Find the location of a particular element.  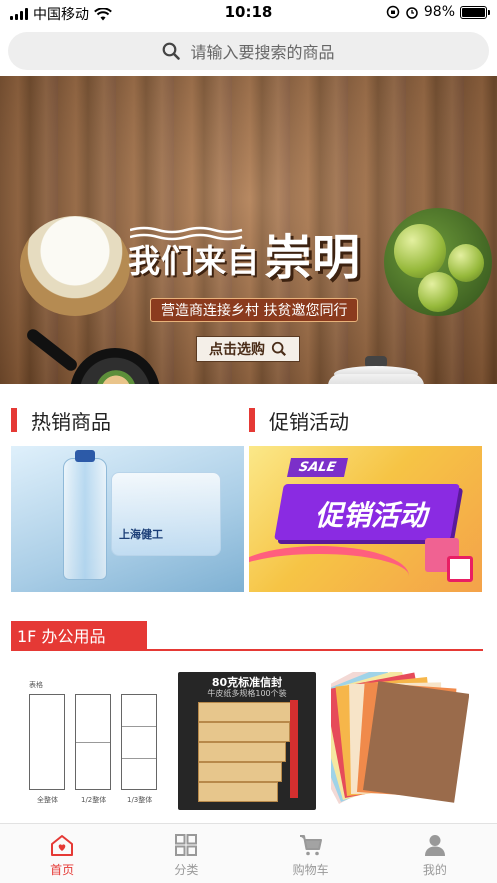

banner-subtitle: 营造商连接乡村 扶贫邀您同行 is located at coordinates (254, 310).